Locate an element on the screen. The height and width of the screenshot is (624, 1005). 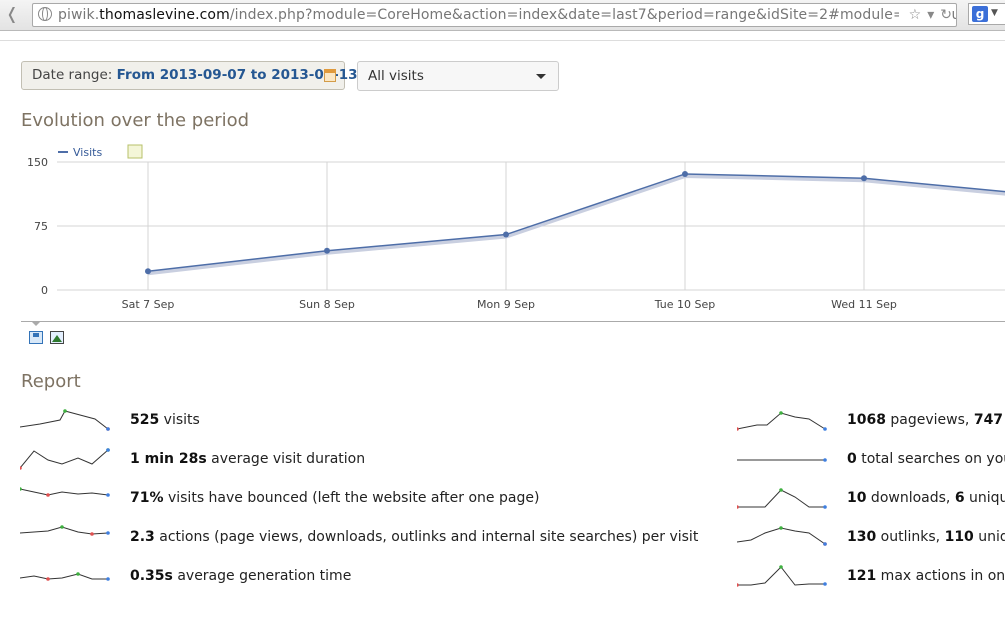
report-metric-right-3: 10 downloads, 6 unique d is located at coordinates (926, 498).